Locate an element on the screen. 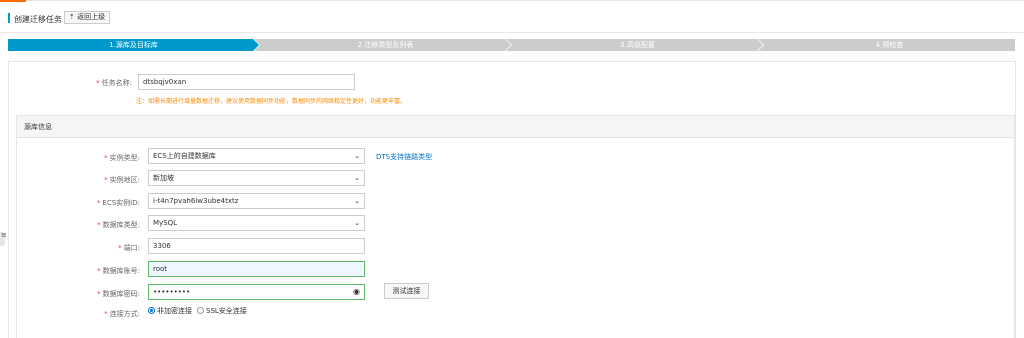 The width and height of the screenshot is (1024, 338). back-button-label: 返回上级 is located at coordinates (91, 17).